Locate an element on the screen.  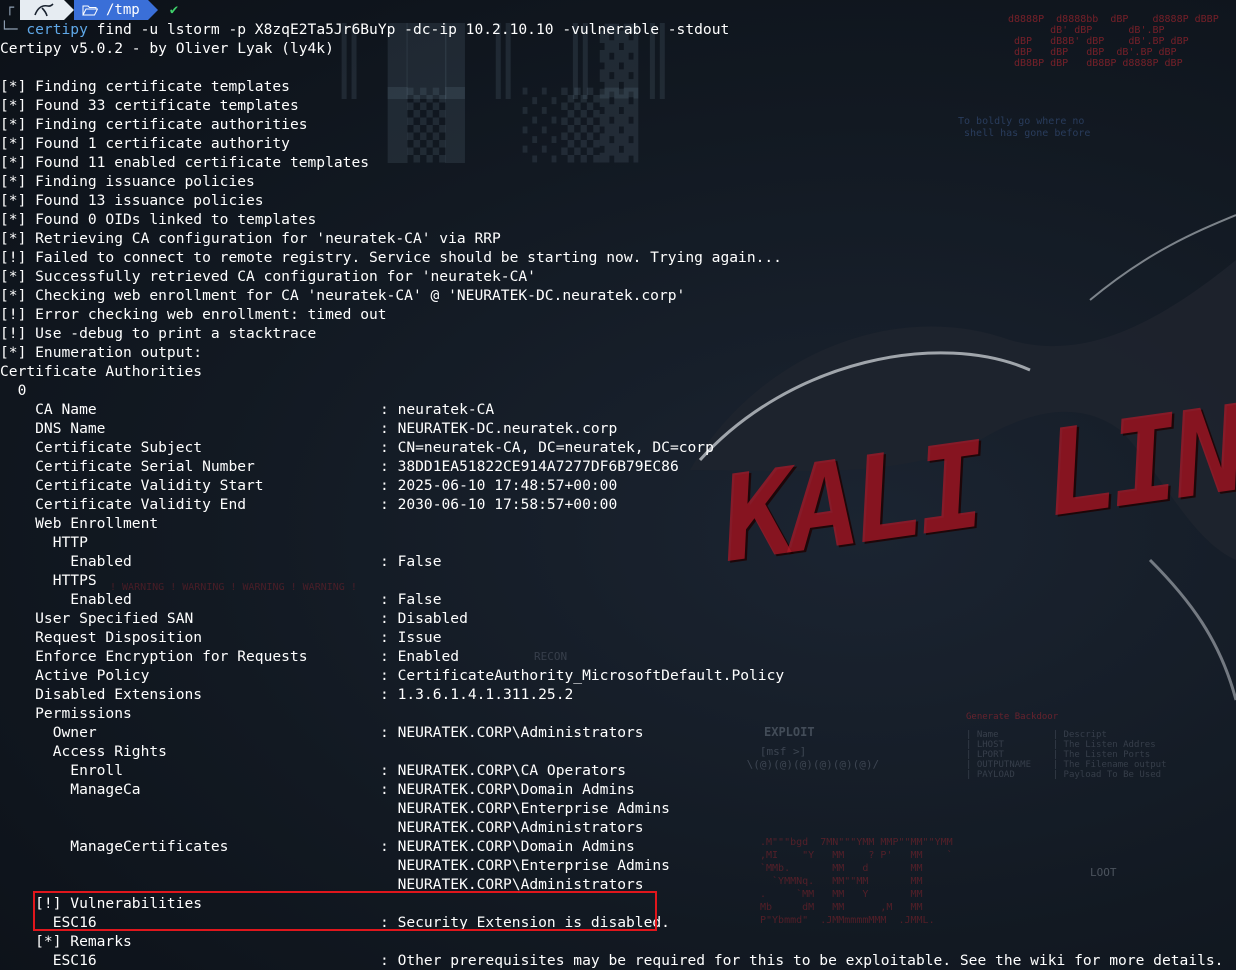
ca-property-value: : Security Extension is disabled. is located at coordinates (525, 922).